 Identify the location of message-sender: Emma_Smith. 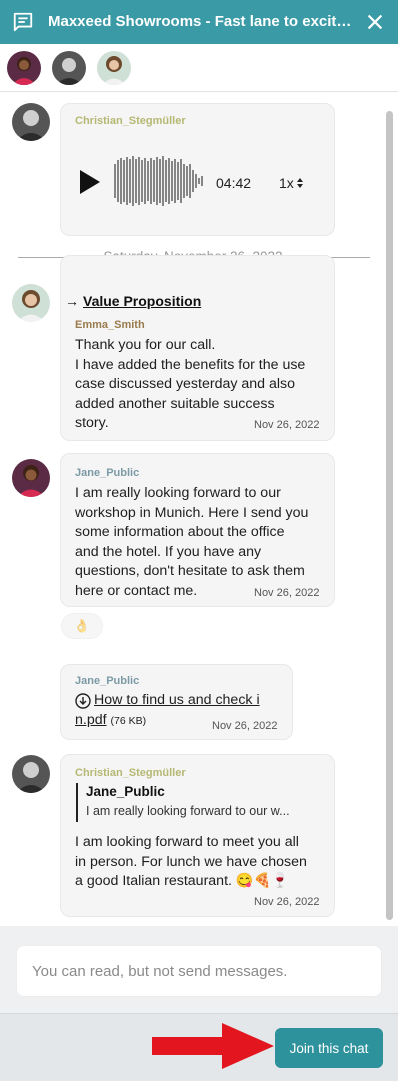
(110, 325).